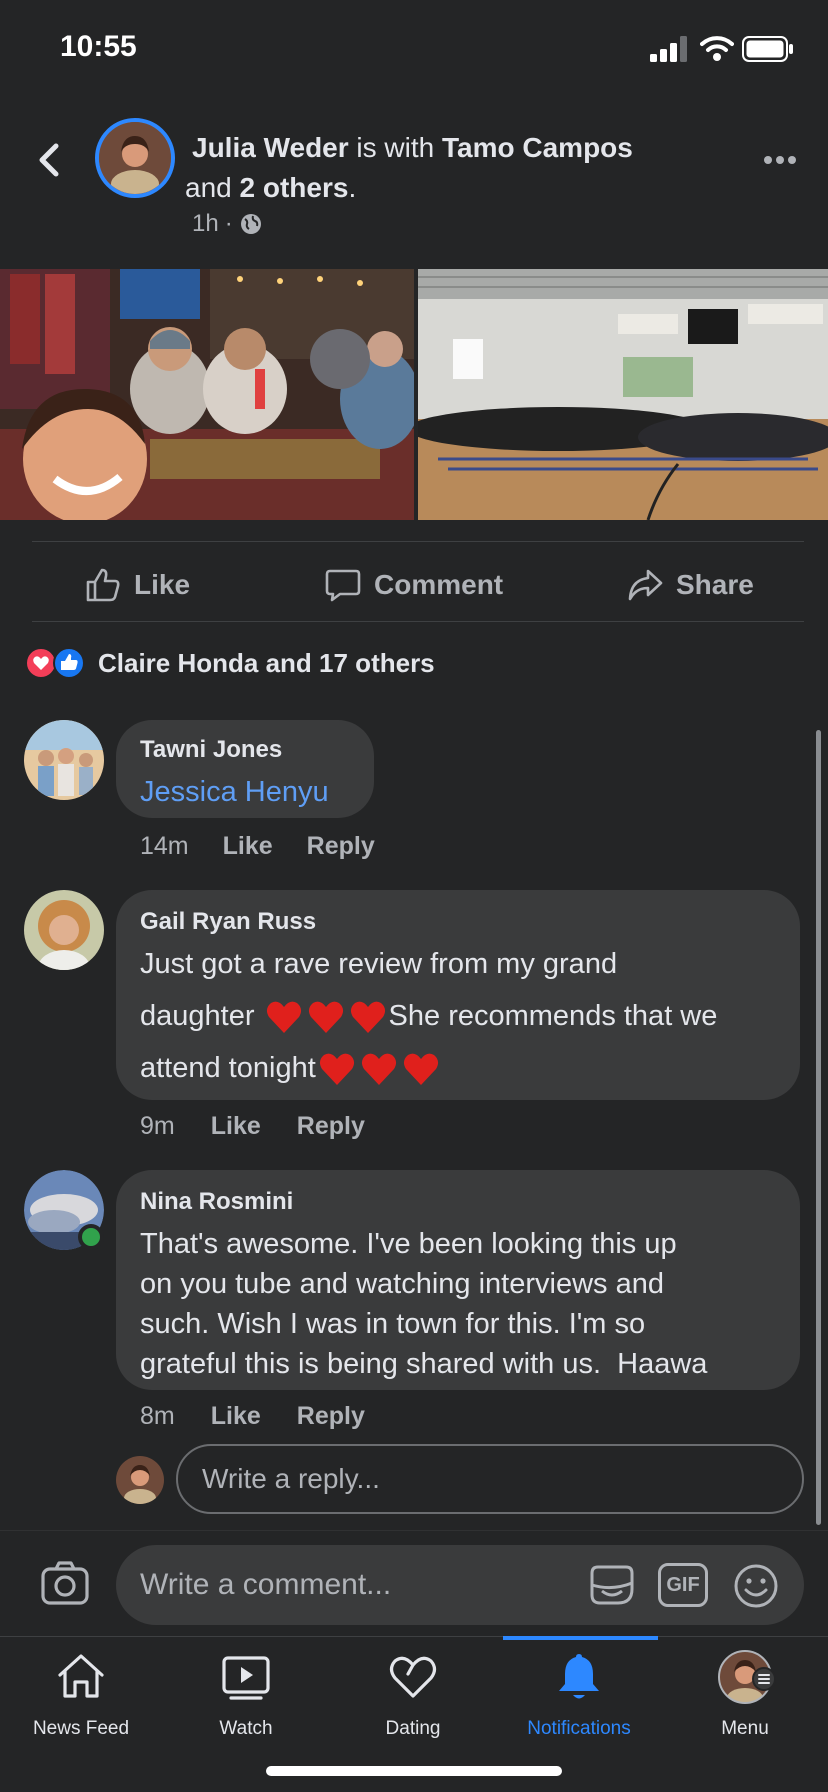 This screenshot has height=1792, width=828. I want to click on nav-menu: Menu, so click(745, 1695).